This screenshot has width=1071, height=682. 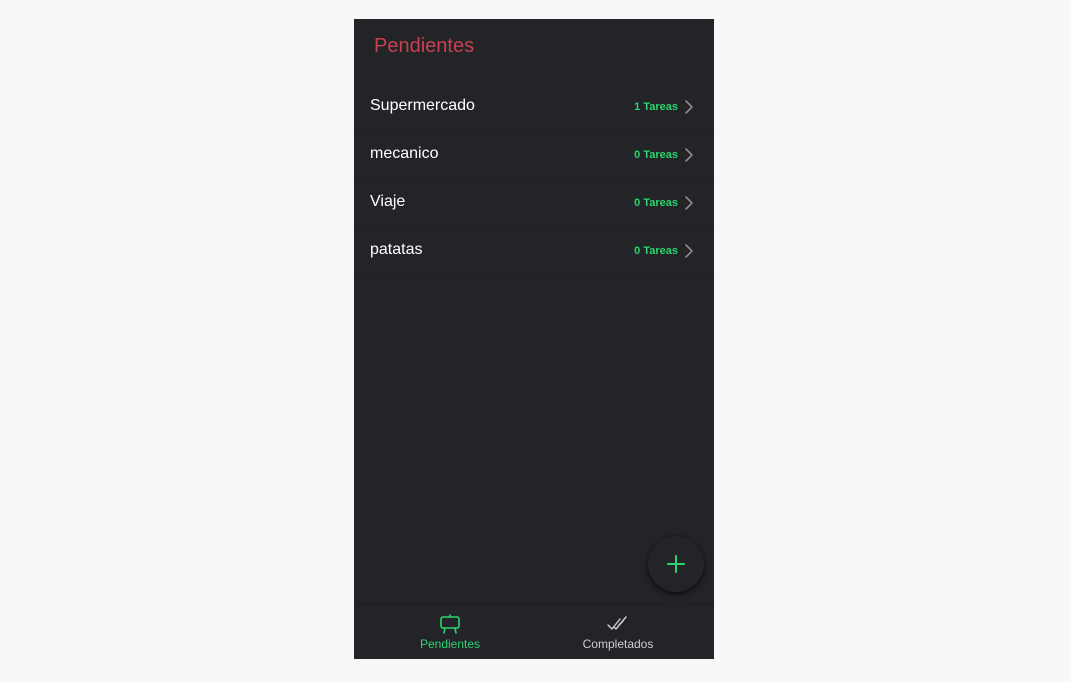 I want to click on tab-label: Pendientes, so click(x=450, y=644).